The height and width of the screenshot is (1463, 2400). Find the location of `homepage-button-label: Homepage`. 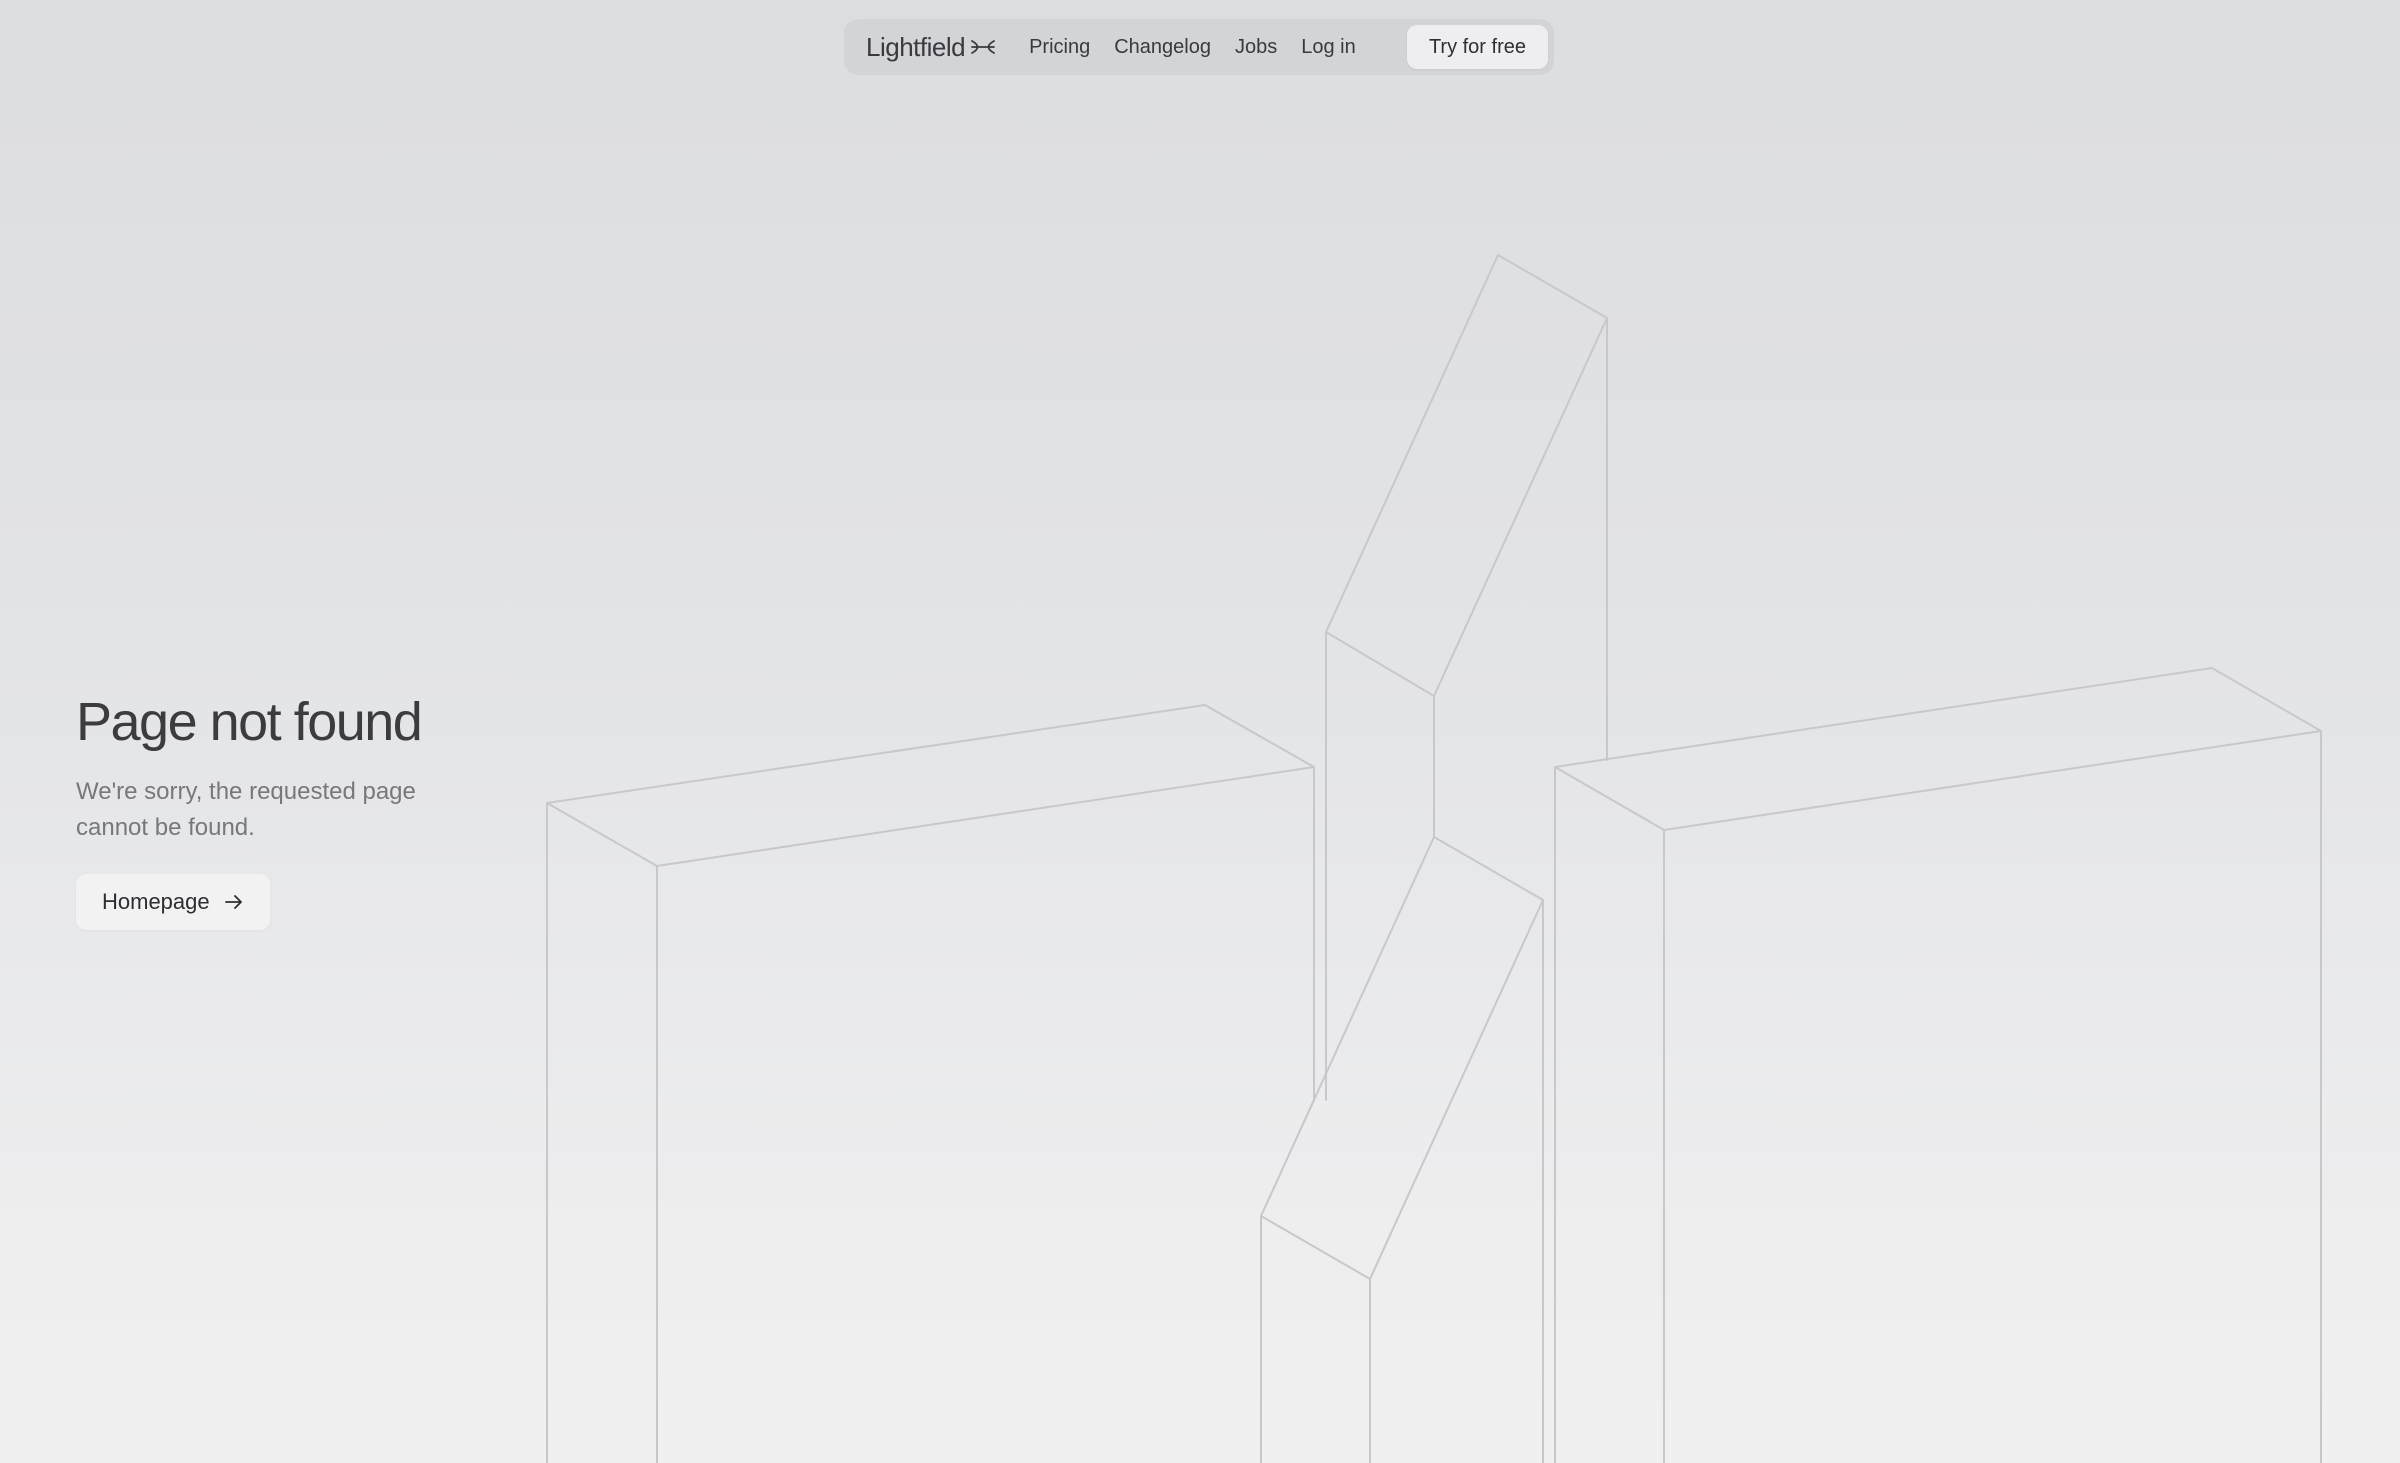

homepage-button-label: Homepage is located at coordinates (156, 901).